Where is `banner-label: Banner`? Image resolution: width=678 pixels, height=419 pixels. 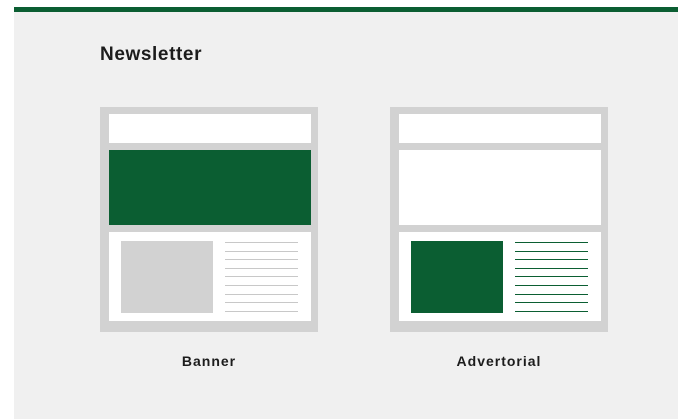
banner-label: Banner is located at coordinates (209, 361).